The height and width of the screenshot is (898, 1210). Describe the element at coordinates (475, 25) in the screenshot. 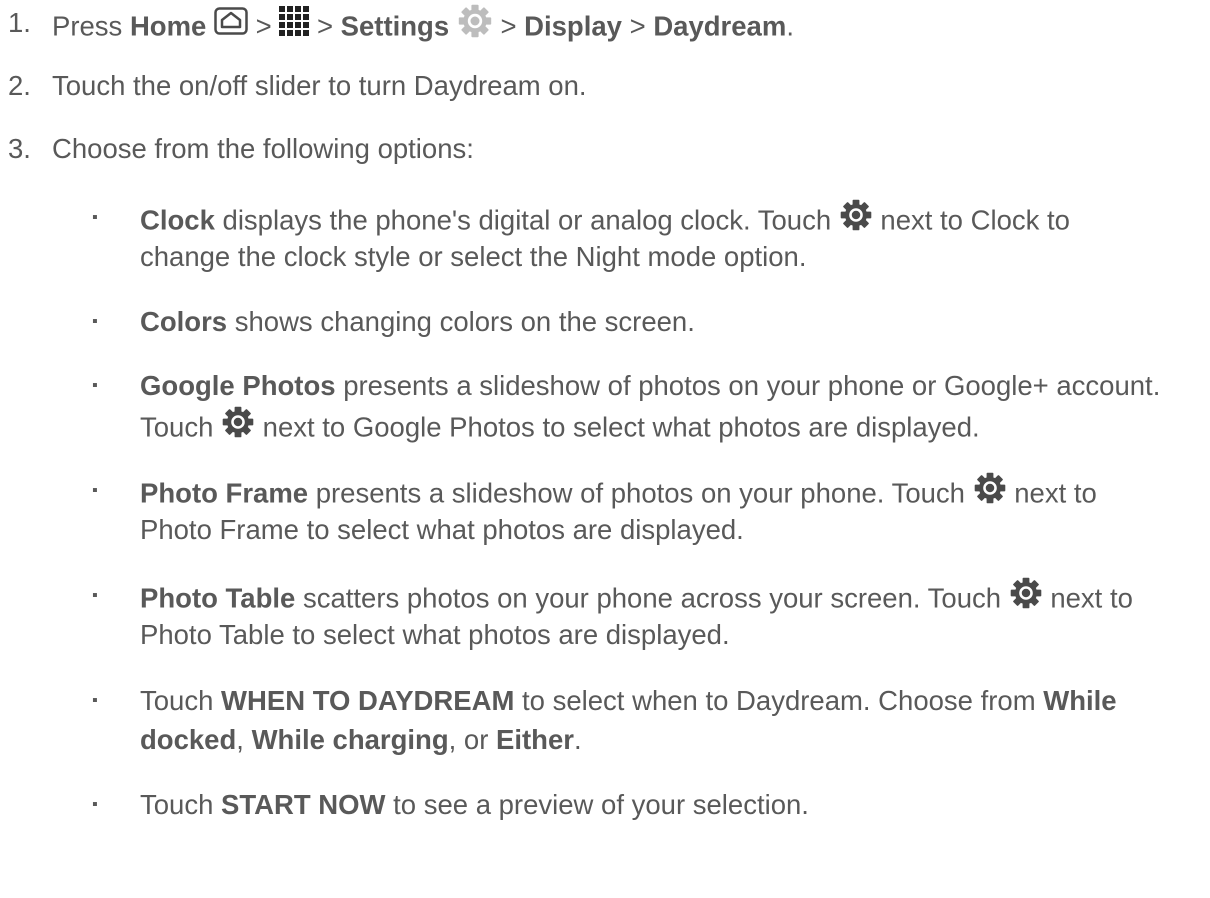

I see `settings-gear-icon` at that location.